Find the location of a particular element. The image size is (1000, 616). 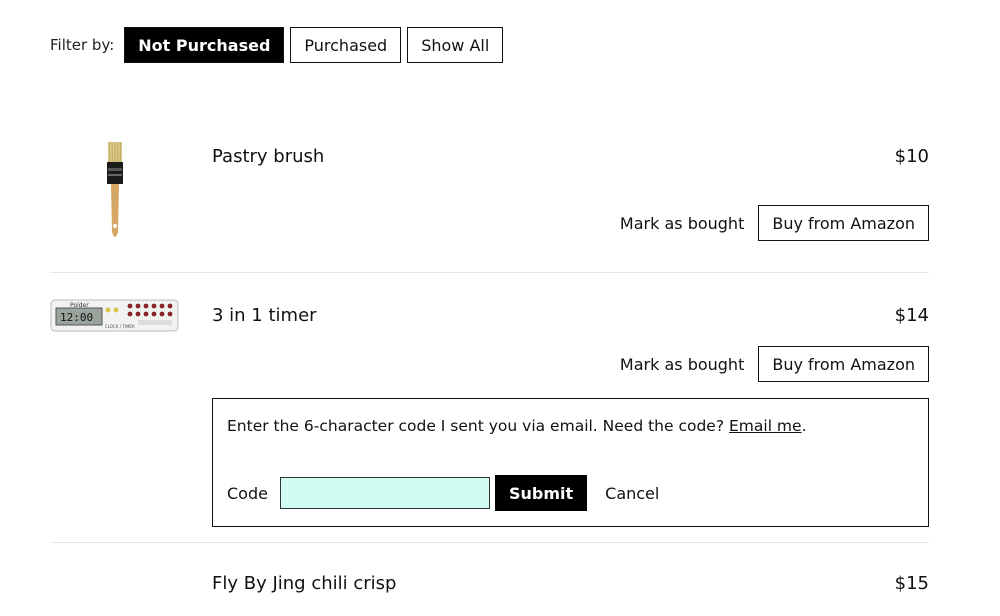

item-price: $15 is located at coordinates (911, 583).